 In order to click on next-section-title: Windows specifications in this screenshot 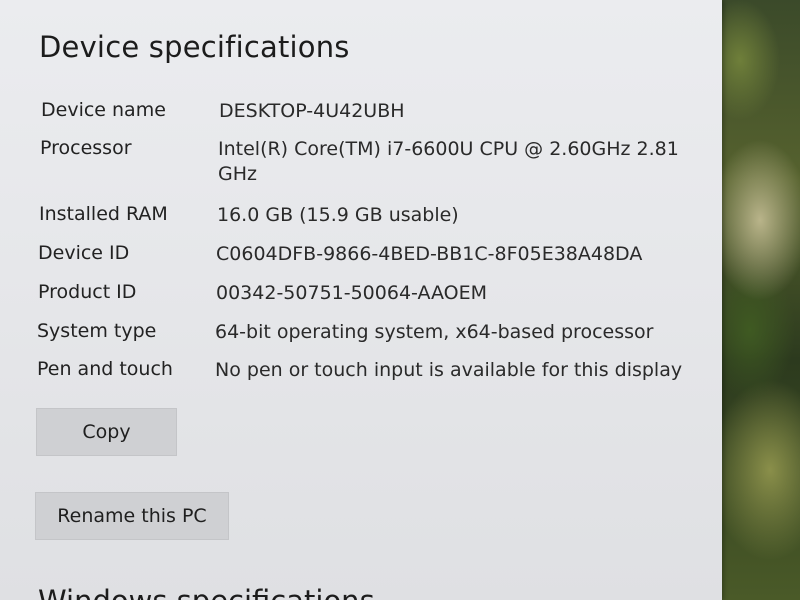, I will do `click(206, 592)`.